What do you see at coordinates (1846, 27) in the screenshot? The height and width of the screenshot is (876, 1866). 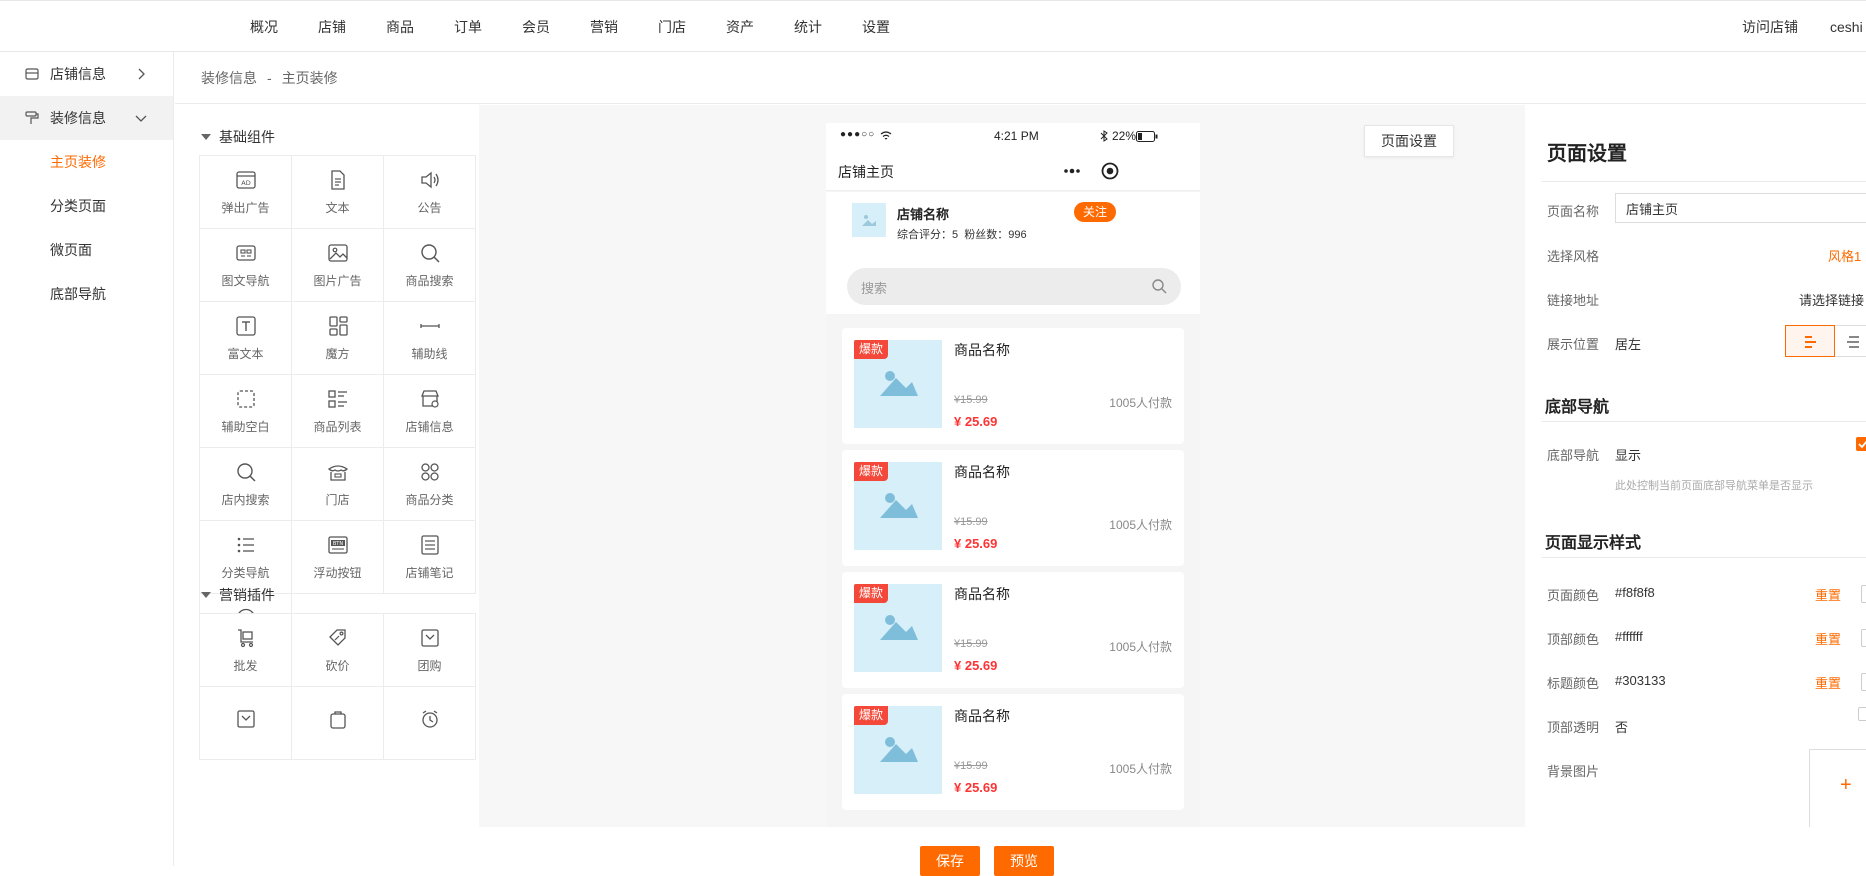 I see `user-name: ceshi` at bounding box center [1846, 27].